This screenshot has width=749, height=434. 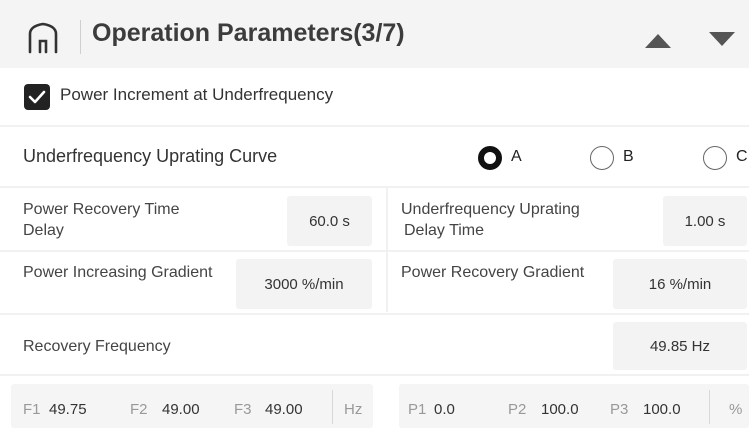 What do you see at coordinates (197, 94) in the screenshot?
I see `power-increment-label: Power Increment at Underfrequency` at bounding box center [197, 94].